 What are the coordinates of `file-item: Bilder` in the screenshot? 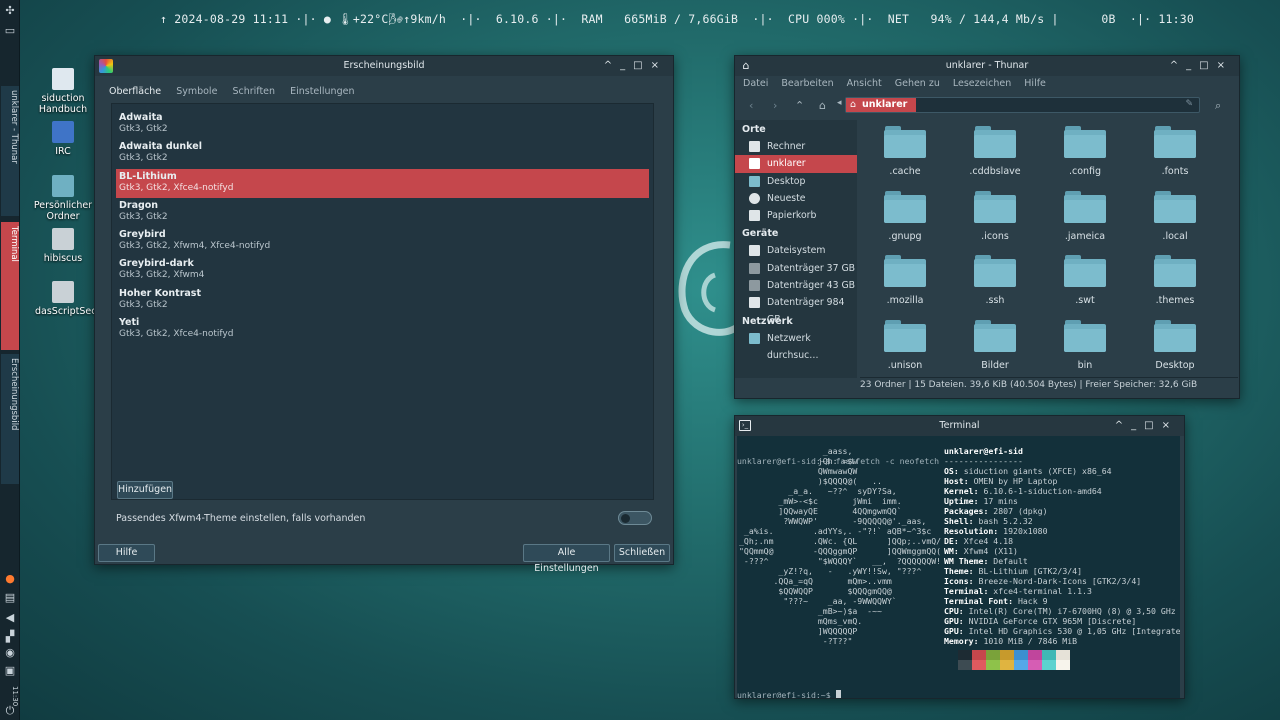 It's located at (995, 345).